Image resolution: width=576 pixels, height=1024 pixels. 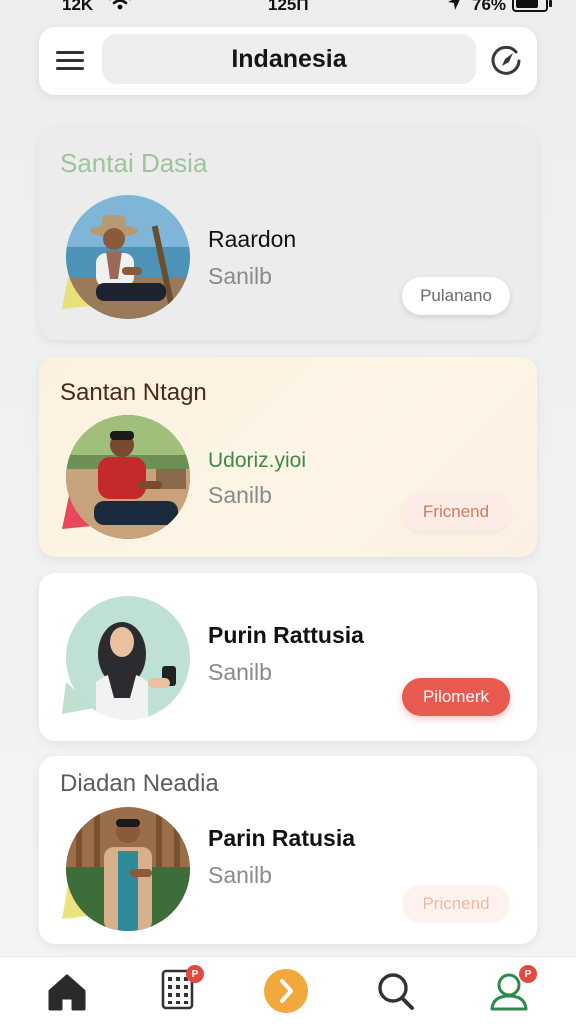 I want to click on card-heading: Santan Ntagn, so click(x=133, y=392).